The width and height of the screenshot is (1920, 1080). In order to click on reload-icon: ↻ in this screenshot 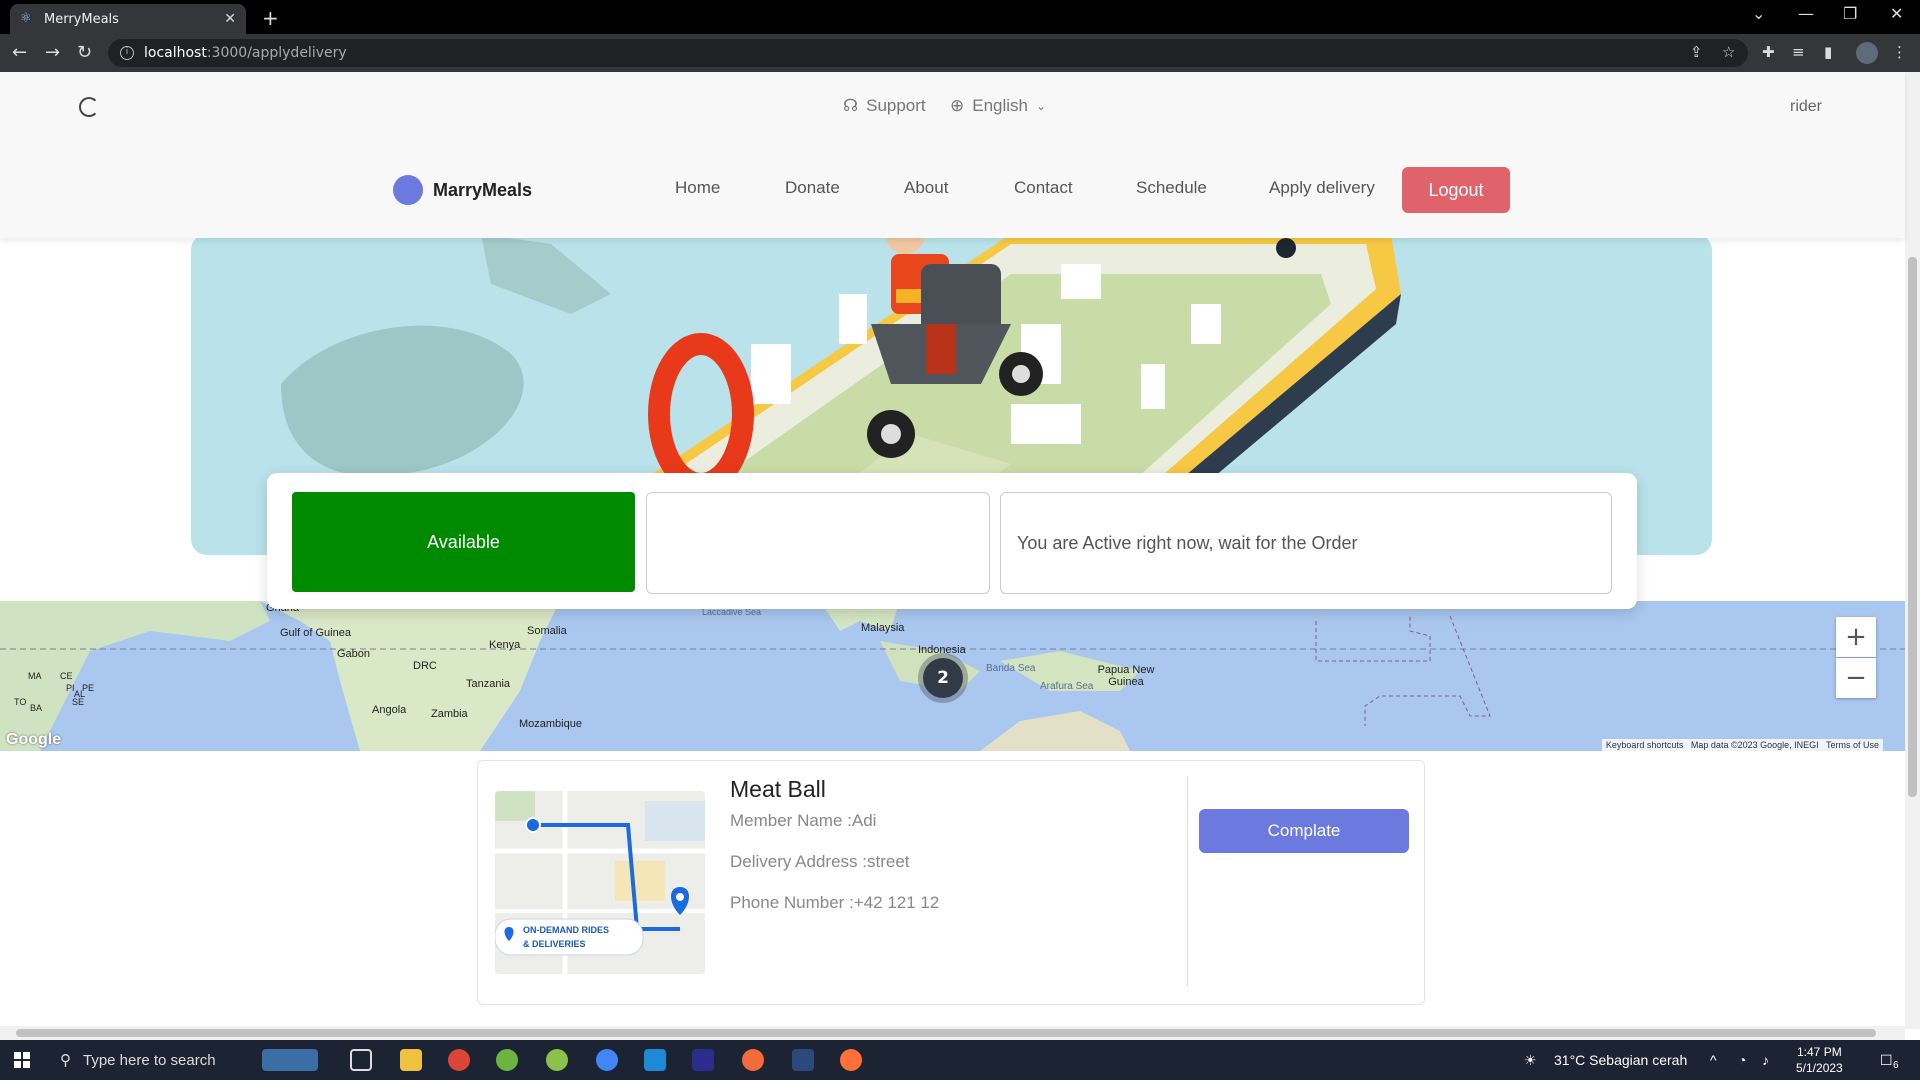, I will do `click(84, 52)`.